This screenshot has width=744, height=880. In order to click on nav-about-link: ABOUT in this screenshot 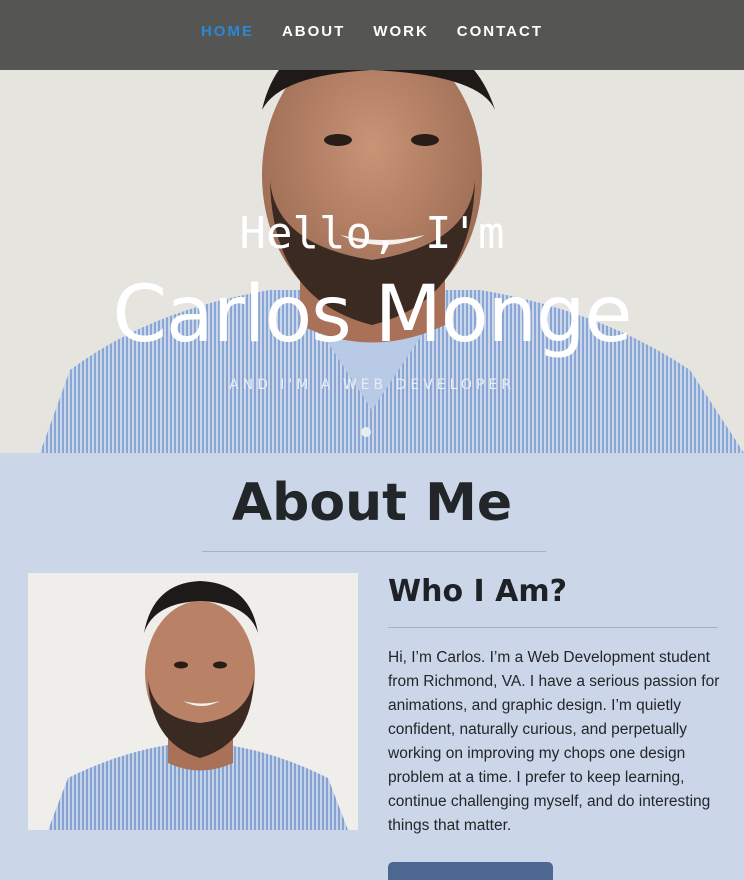, I will do `click(313, 31)`.